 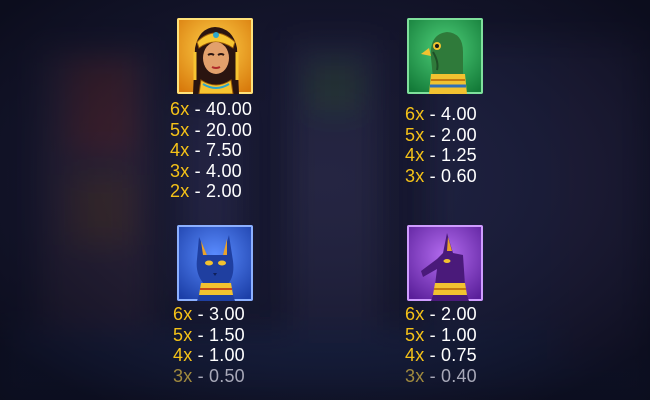 I want to click on payout-row: 3x - 4.00, so click(x=206, y=170).